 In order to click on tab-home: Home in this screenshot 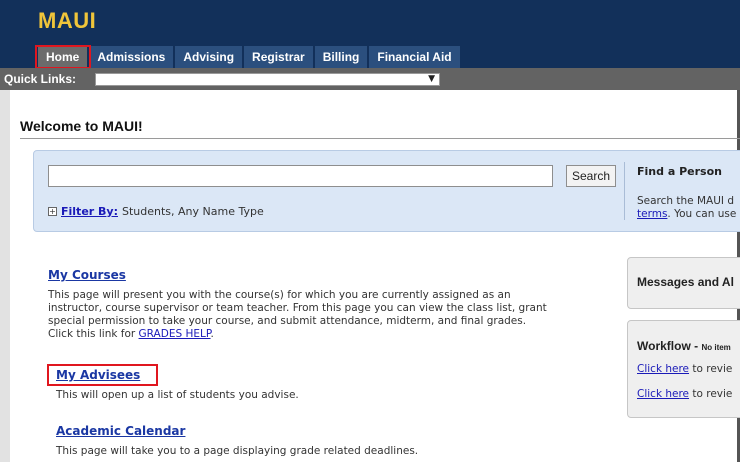, I will do `click(63, 57)`.